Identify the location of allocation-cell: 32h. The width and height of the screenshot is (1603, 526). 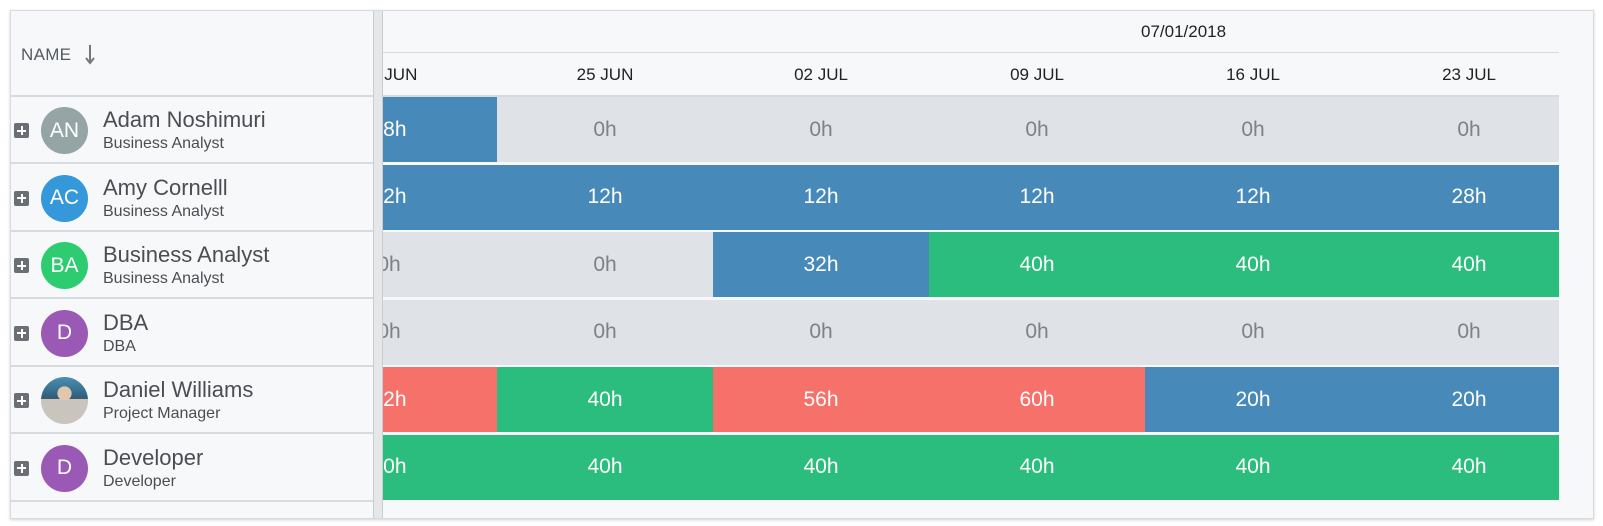
(821, 264).